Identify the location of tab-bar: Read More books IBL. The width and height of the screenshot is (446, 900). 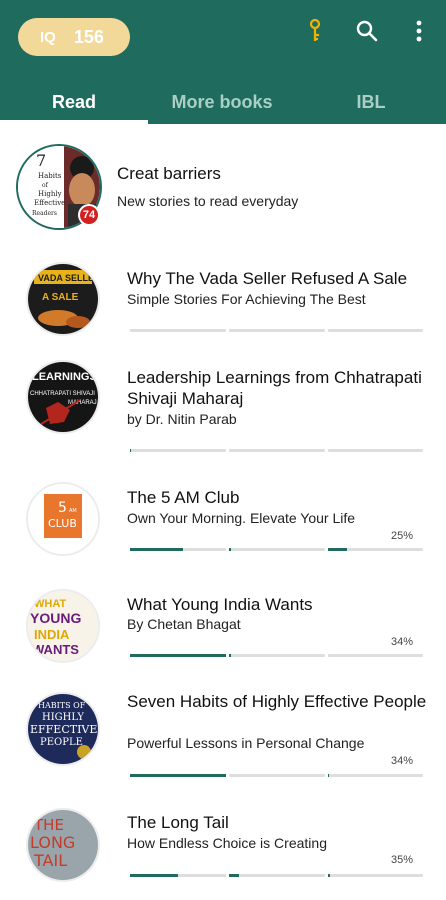
(223, 102).